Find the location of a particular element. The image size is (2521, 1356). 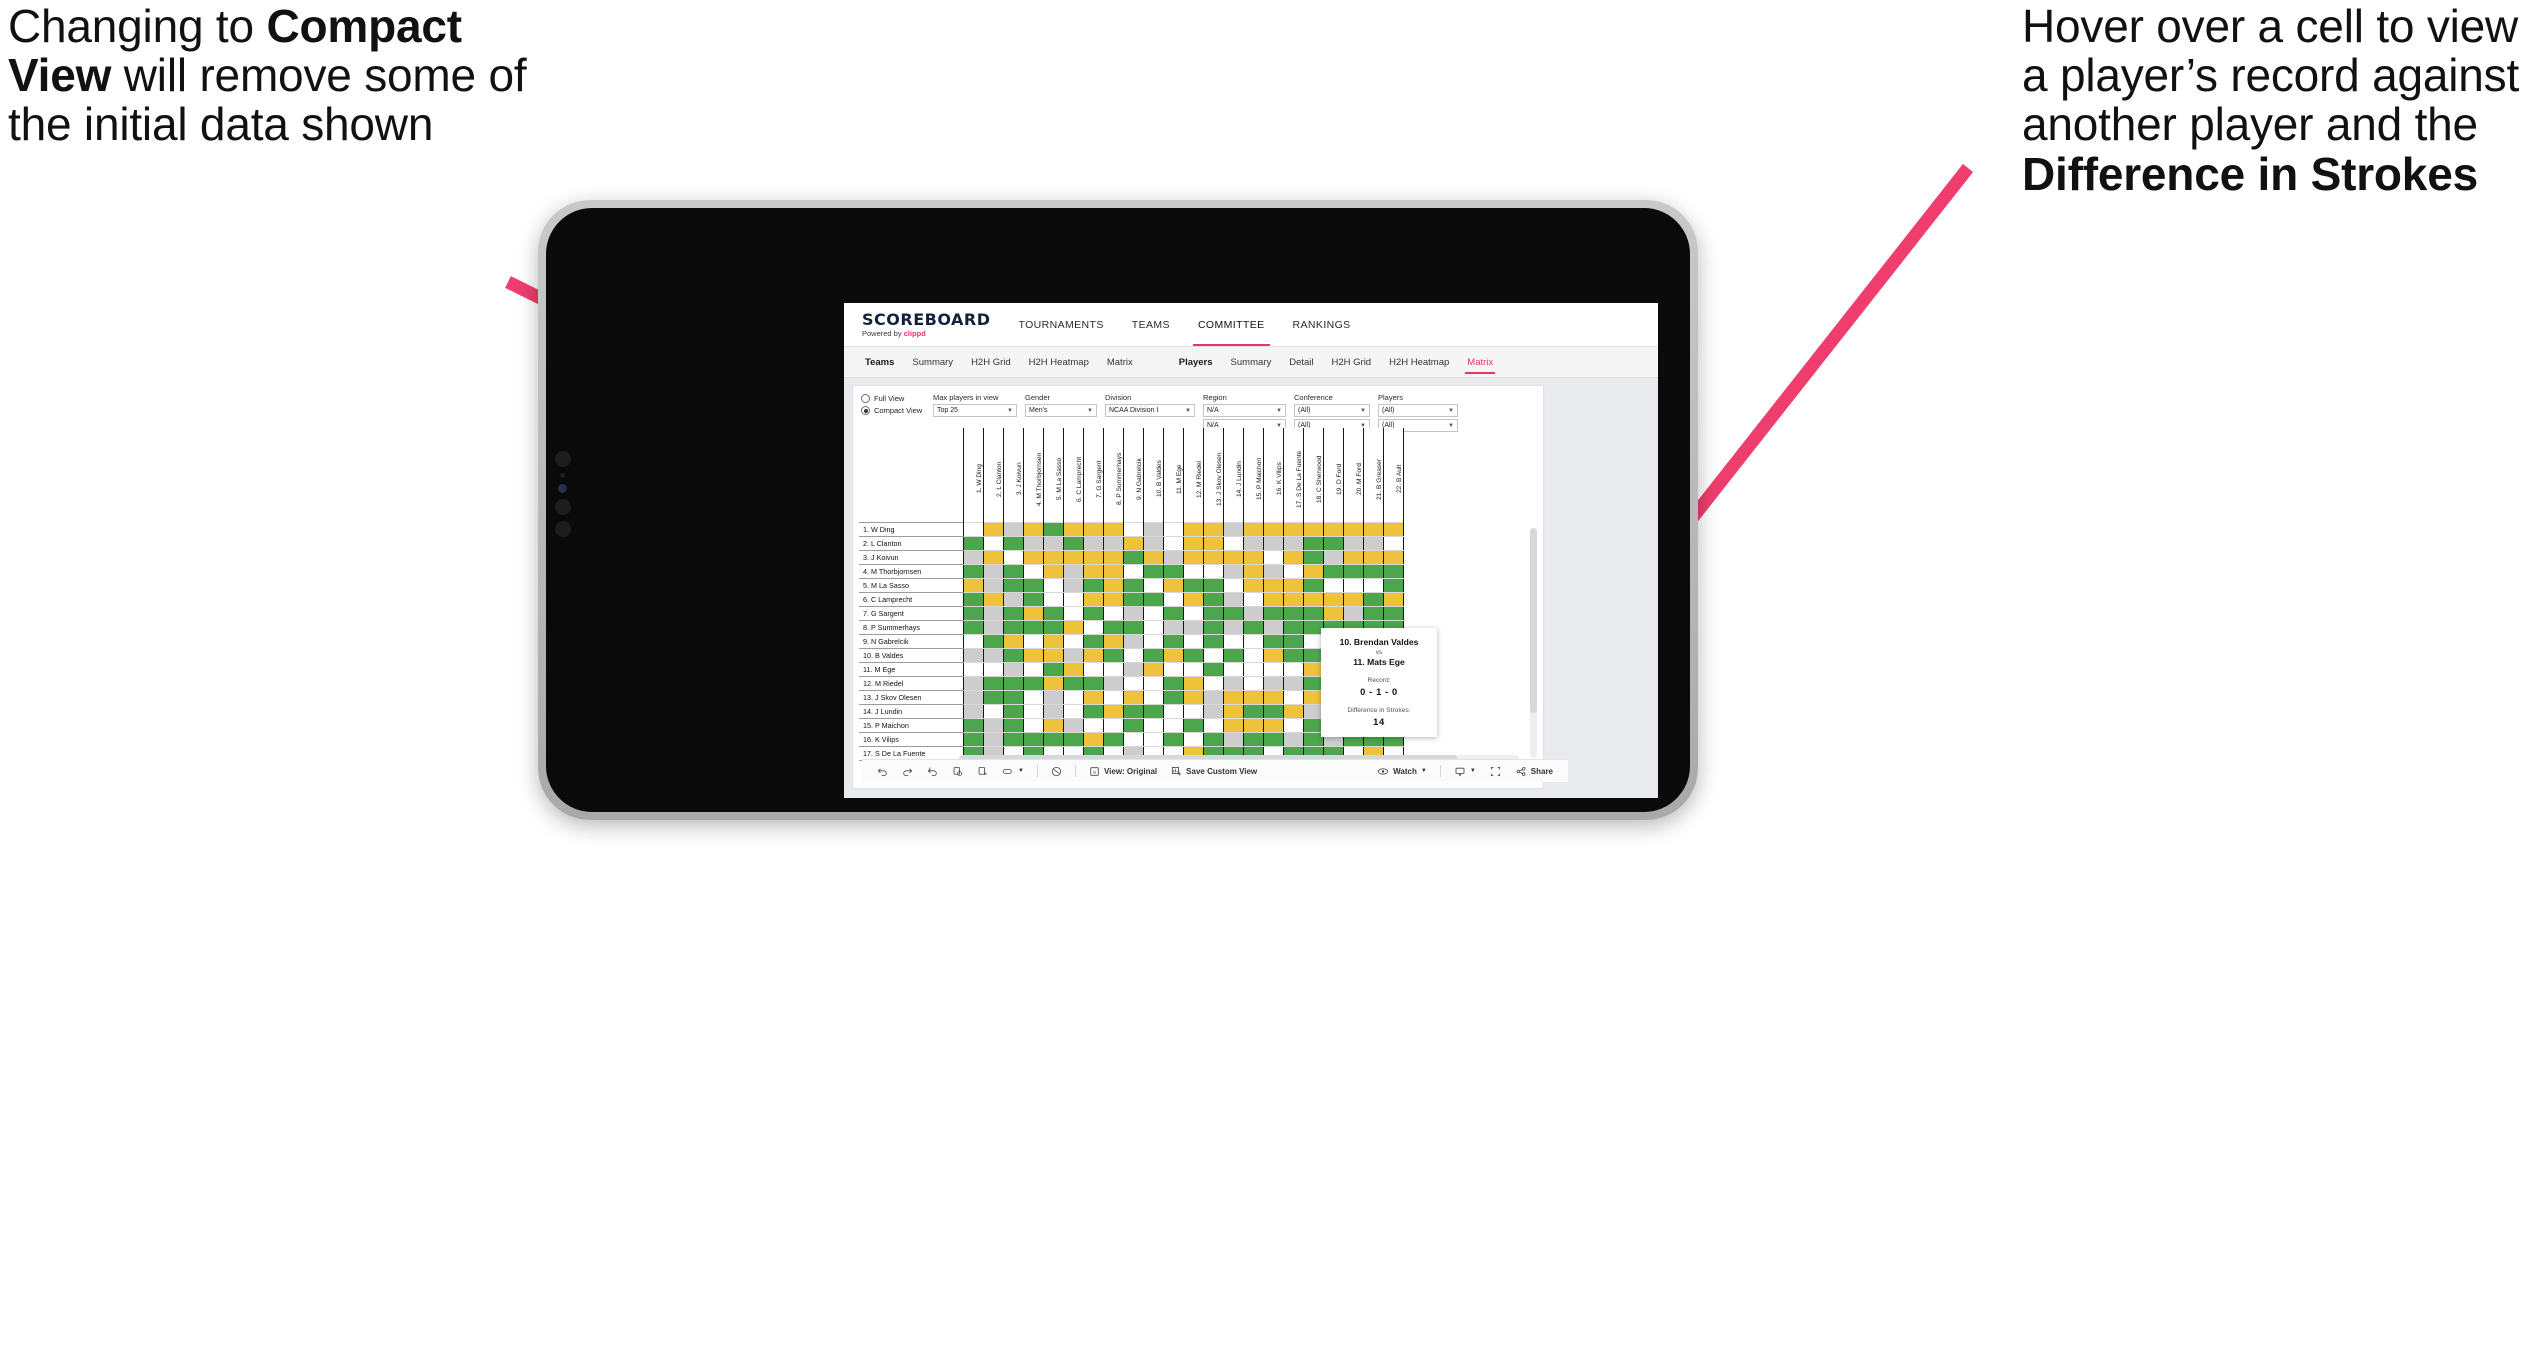

matrix-col-header: 12. M Riedel is located at coordinates (1193, 475).